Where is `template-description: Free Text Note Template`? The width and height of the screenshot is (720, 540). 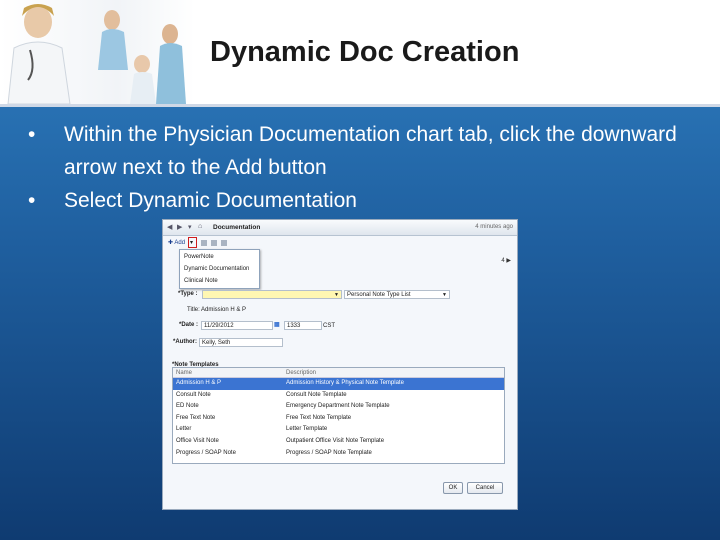
template-description: Free Text Note Template is located at coordinates (319, 417).